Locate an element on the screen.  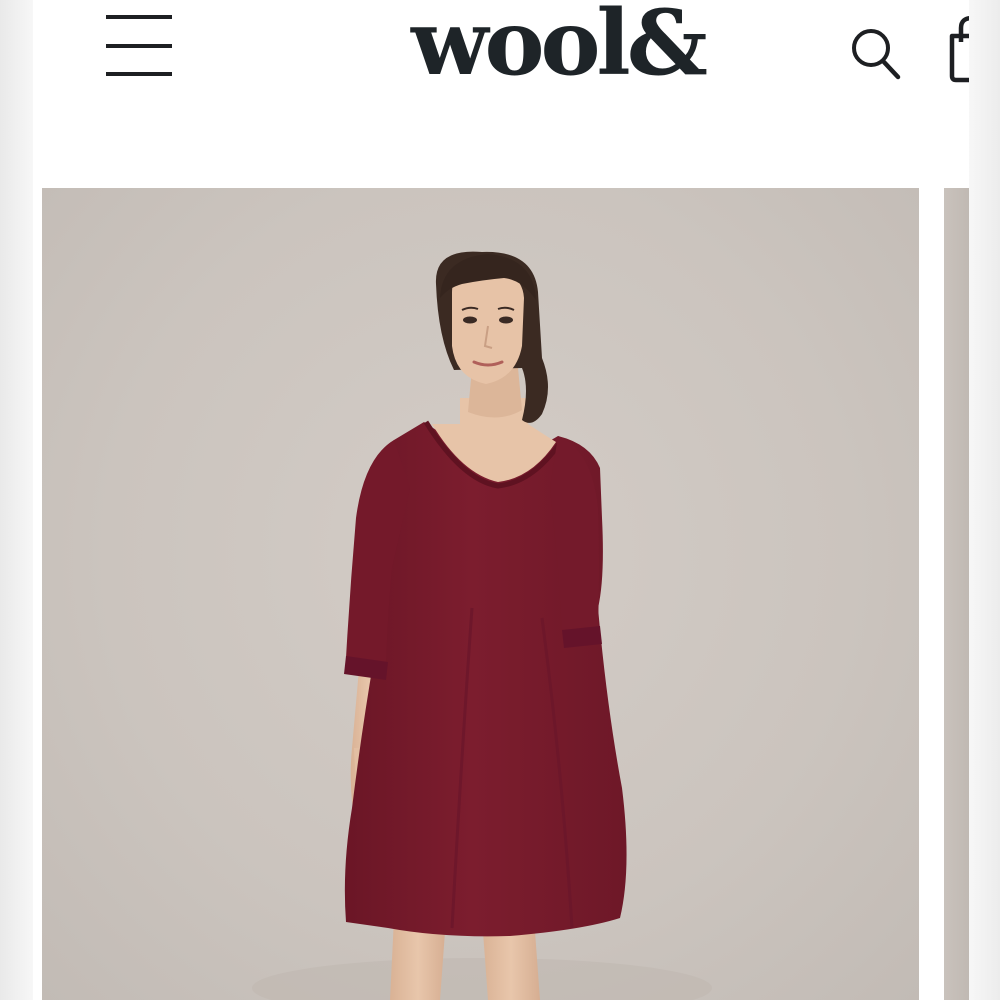
brand-logo: wool& is located at coordinates (571, 49).